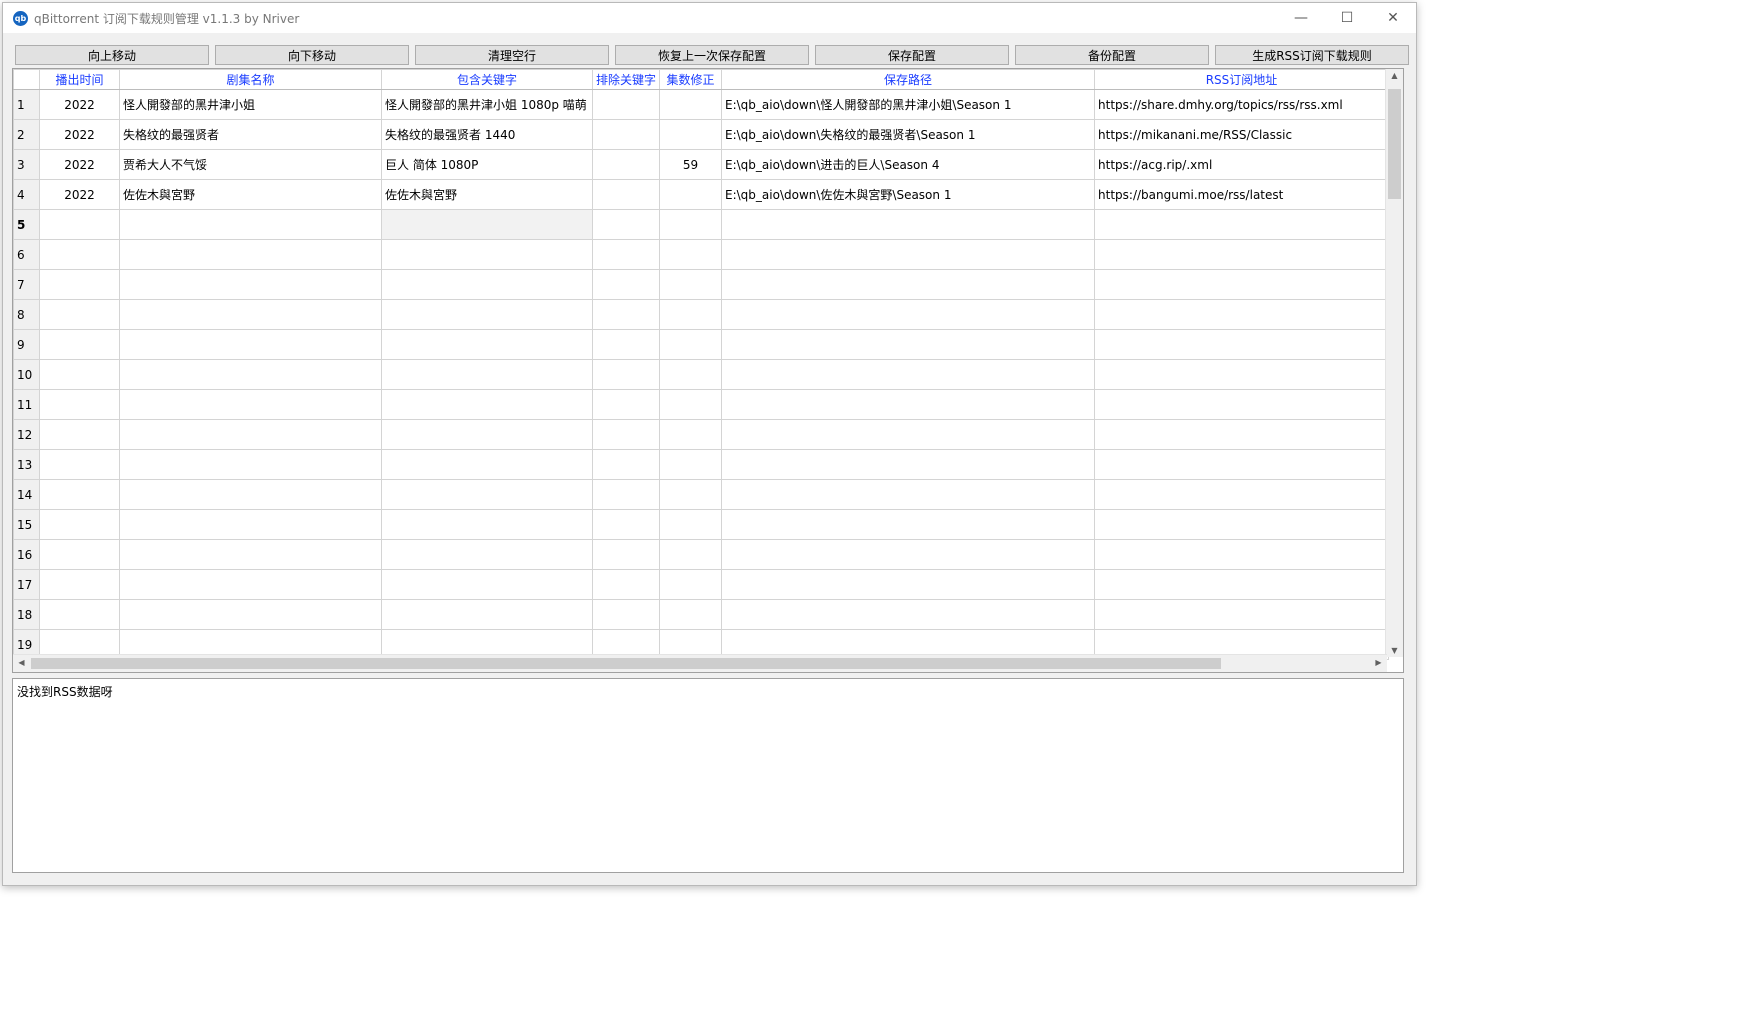 The height and width of the screenshot is (1030, 1756). Describe the element at coordinates (250, 194) in the screenshot. I see `cell-series-name: 佐佐木與宮野` at that location.